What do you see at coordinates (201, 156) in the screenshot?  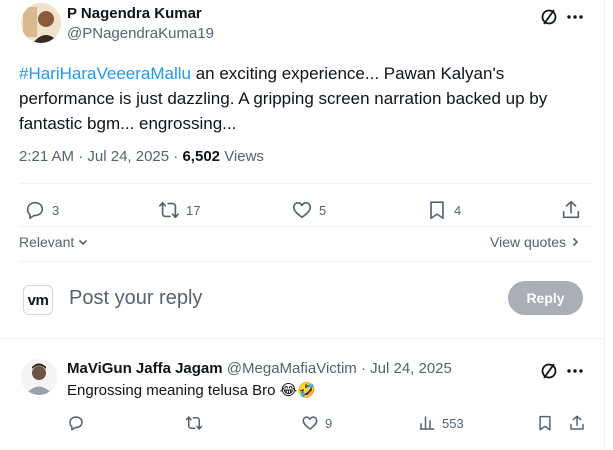 I see `views-count: 6,502` at bounding box center [201, 156].